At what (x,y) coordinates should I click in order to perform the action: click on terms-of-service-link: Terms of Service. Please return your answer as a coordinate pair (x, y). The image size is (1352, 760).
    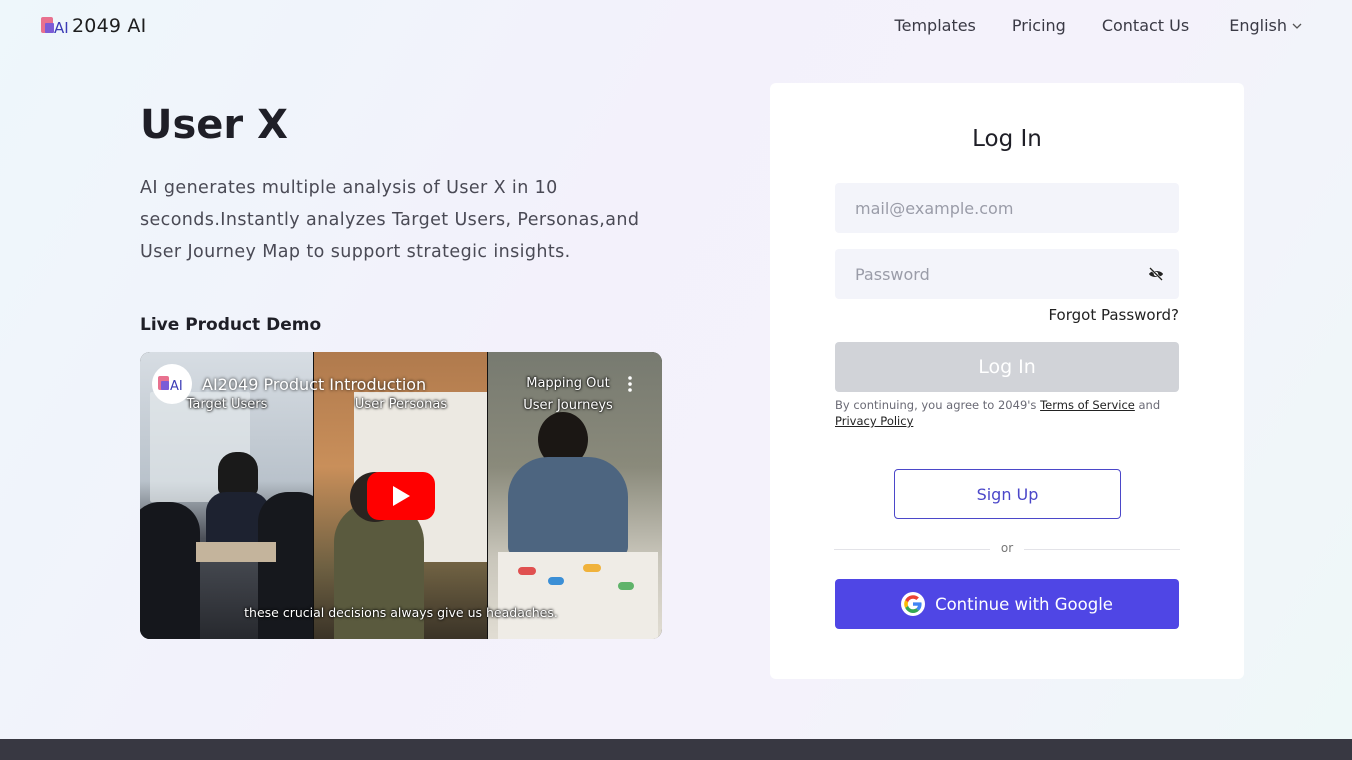
    Looking at the image, I should click on (1087, 405).